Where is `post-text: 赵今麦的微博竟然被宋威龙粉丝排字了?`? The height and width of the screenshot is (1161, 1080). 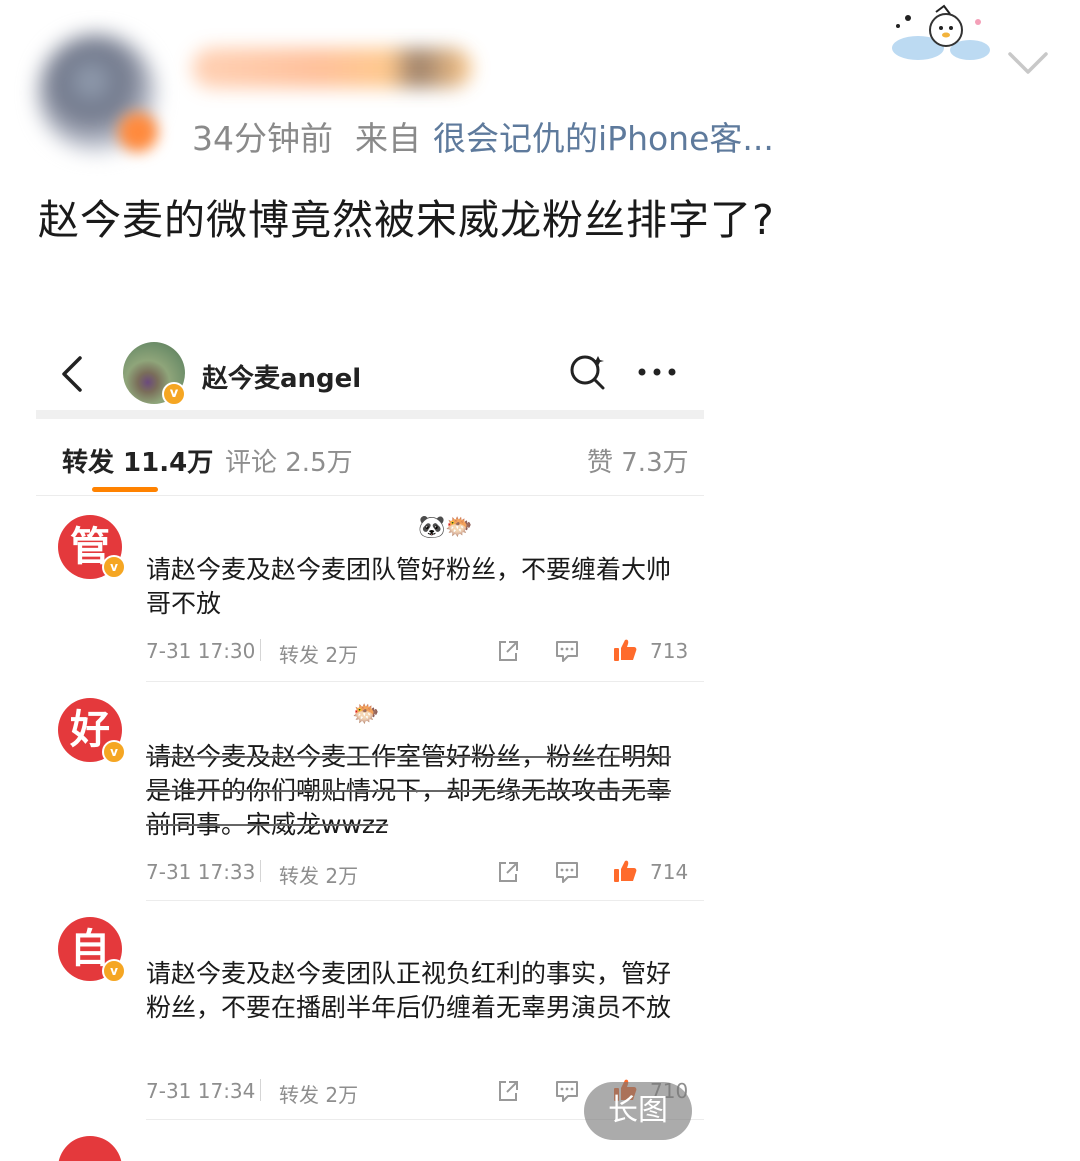
post-text: 赵今麦的微博竟然被宋威龙粉丝排字了? is located at coordinates (406, 220).